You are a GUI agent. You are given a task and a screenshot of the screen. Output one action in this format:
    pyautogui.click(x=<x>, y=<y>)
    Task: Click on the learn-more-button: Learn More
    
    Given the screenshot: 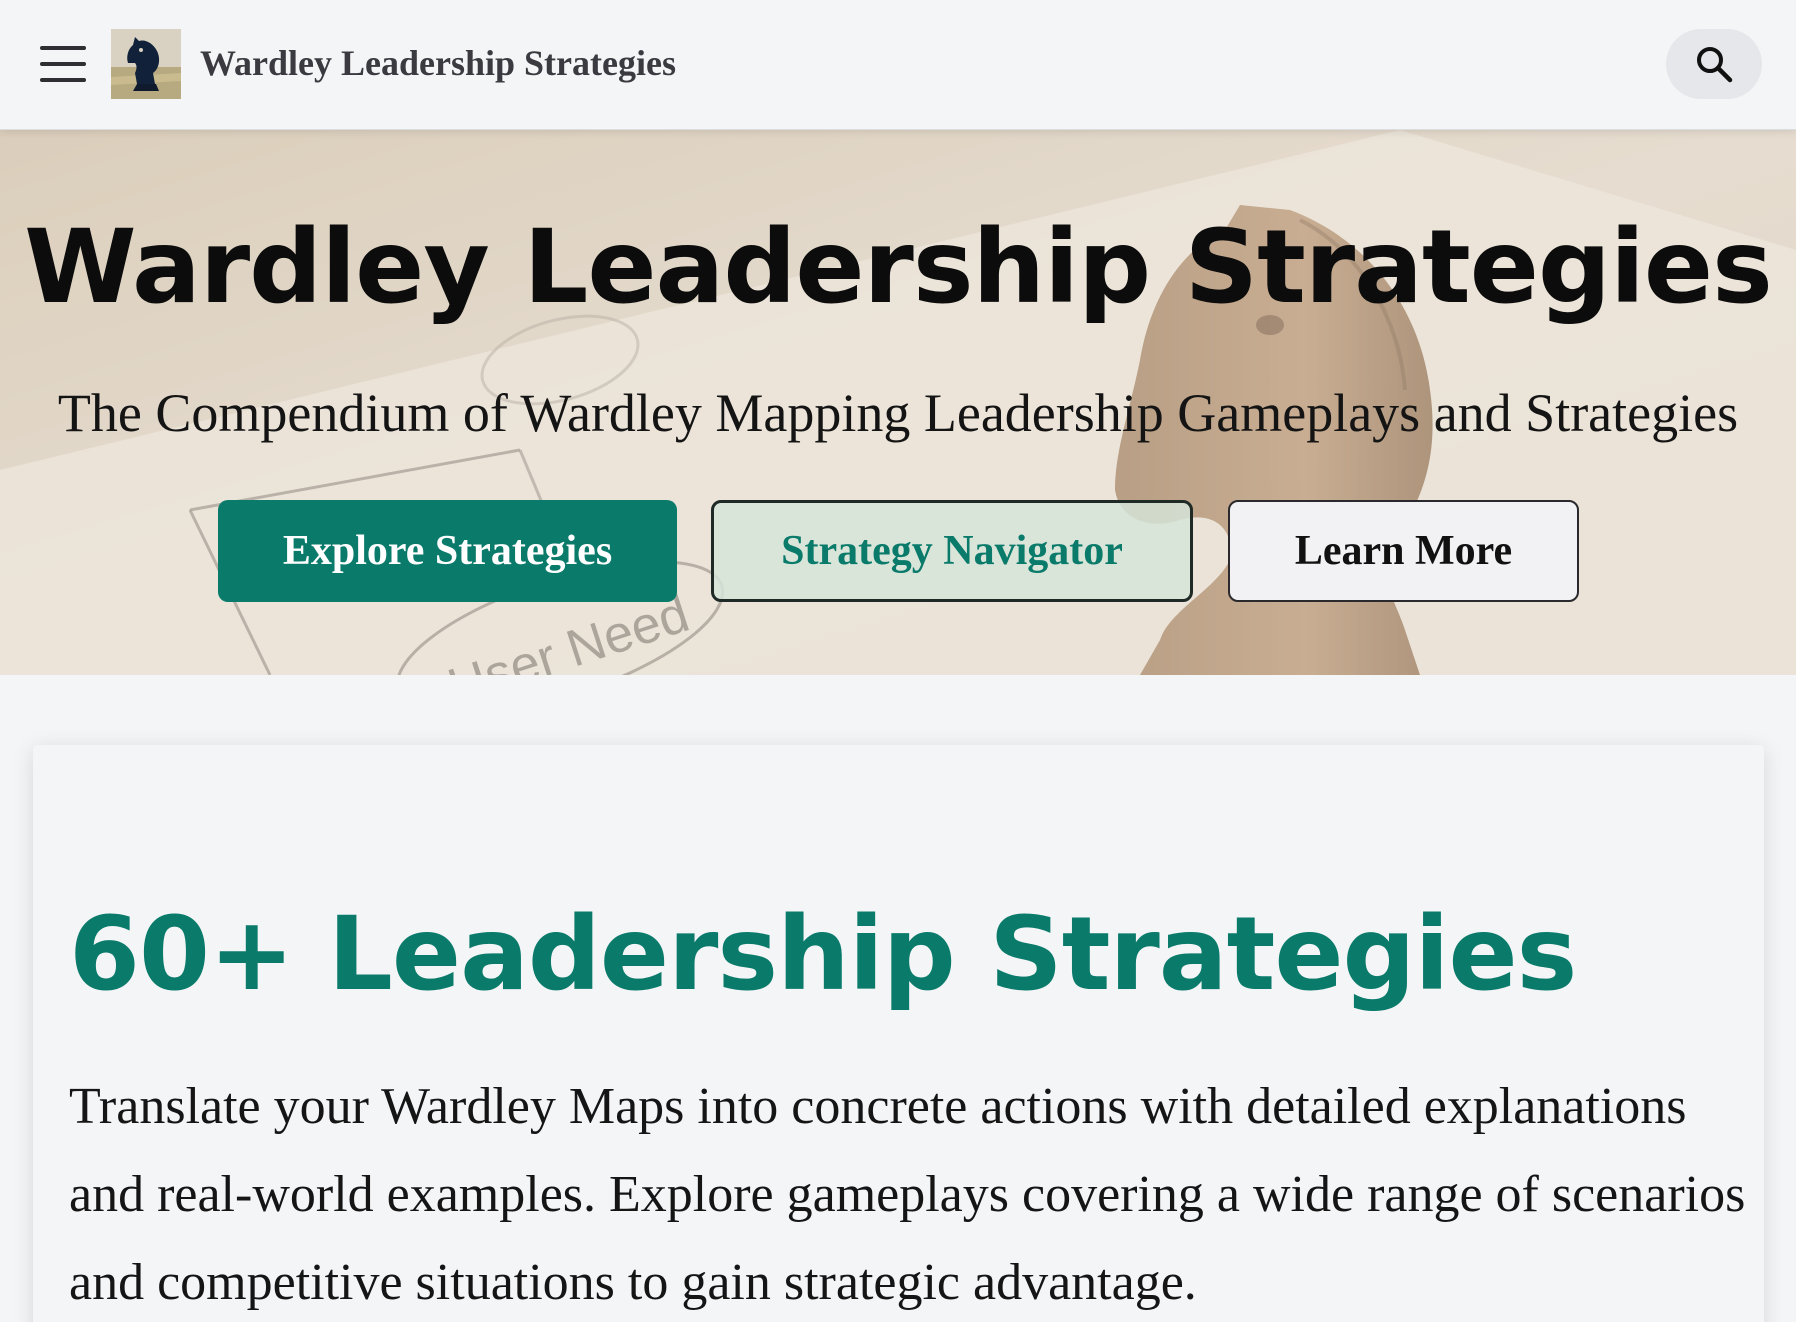 What is the action you would take?
    pyautogui.click(x=1403, y=551)
    